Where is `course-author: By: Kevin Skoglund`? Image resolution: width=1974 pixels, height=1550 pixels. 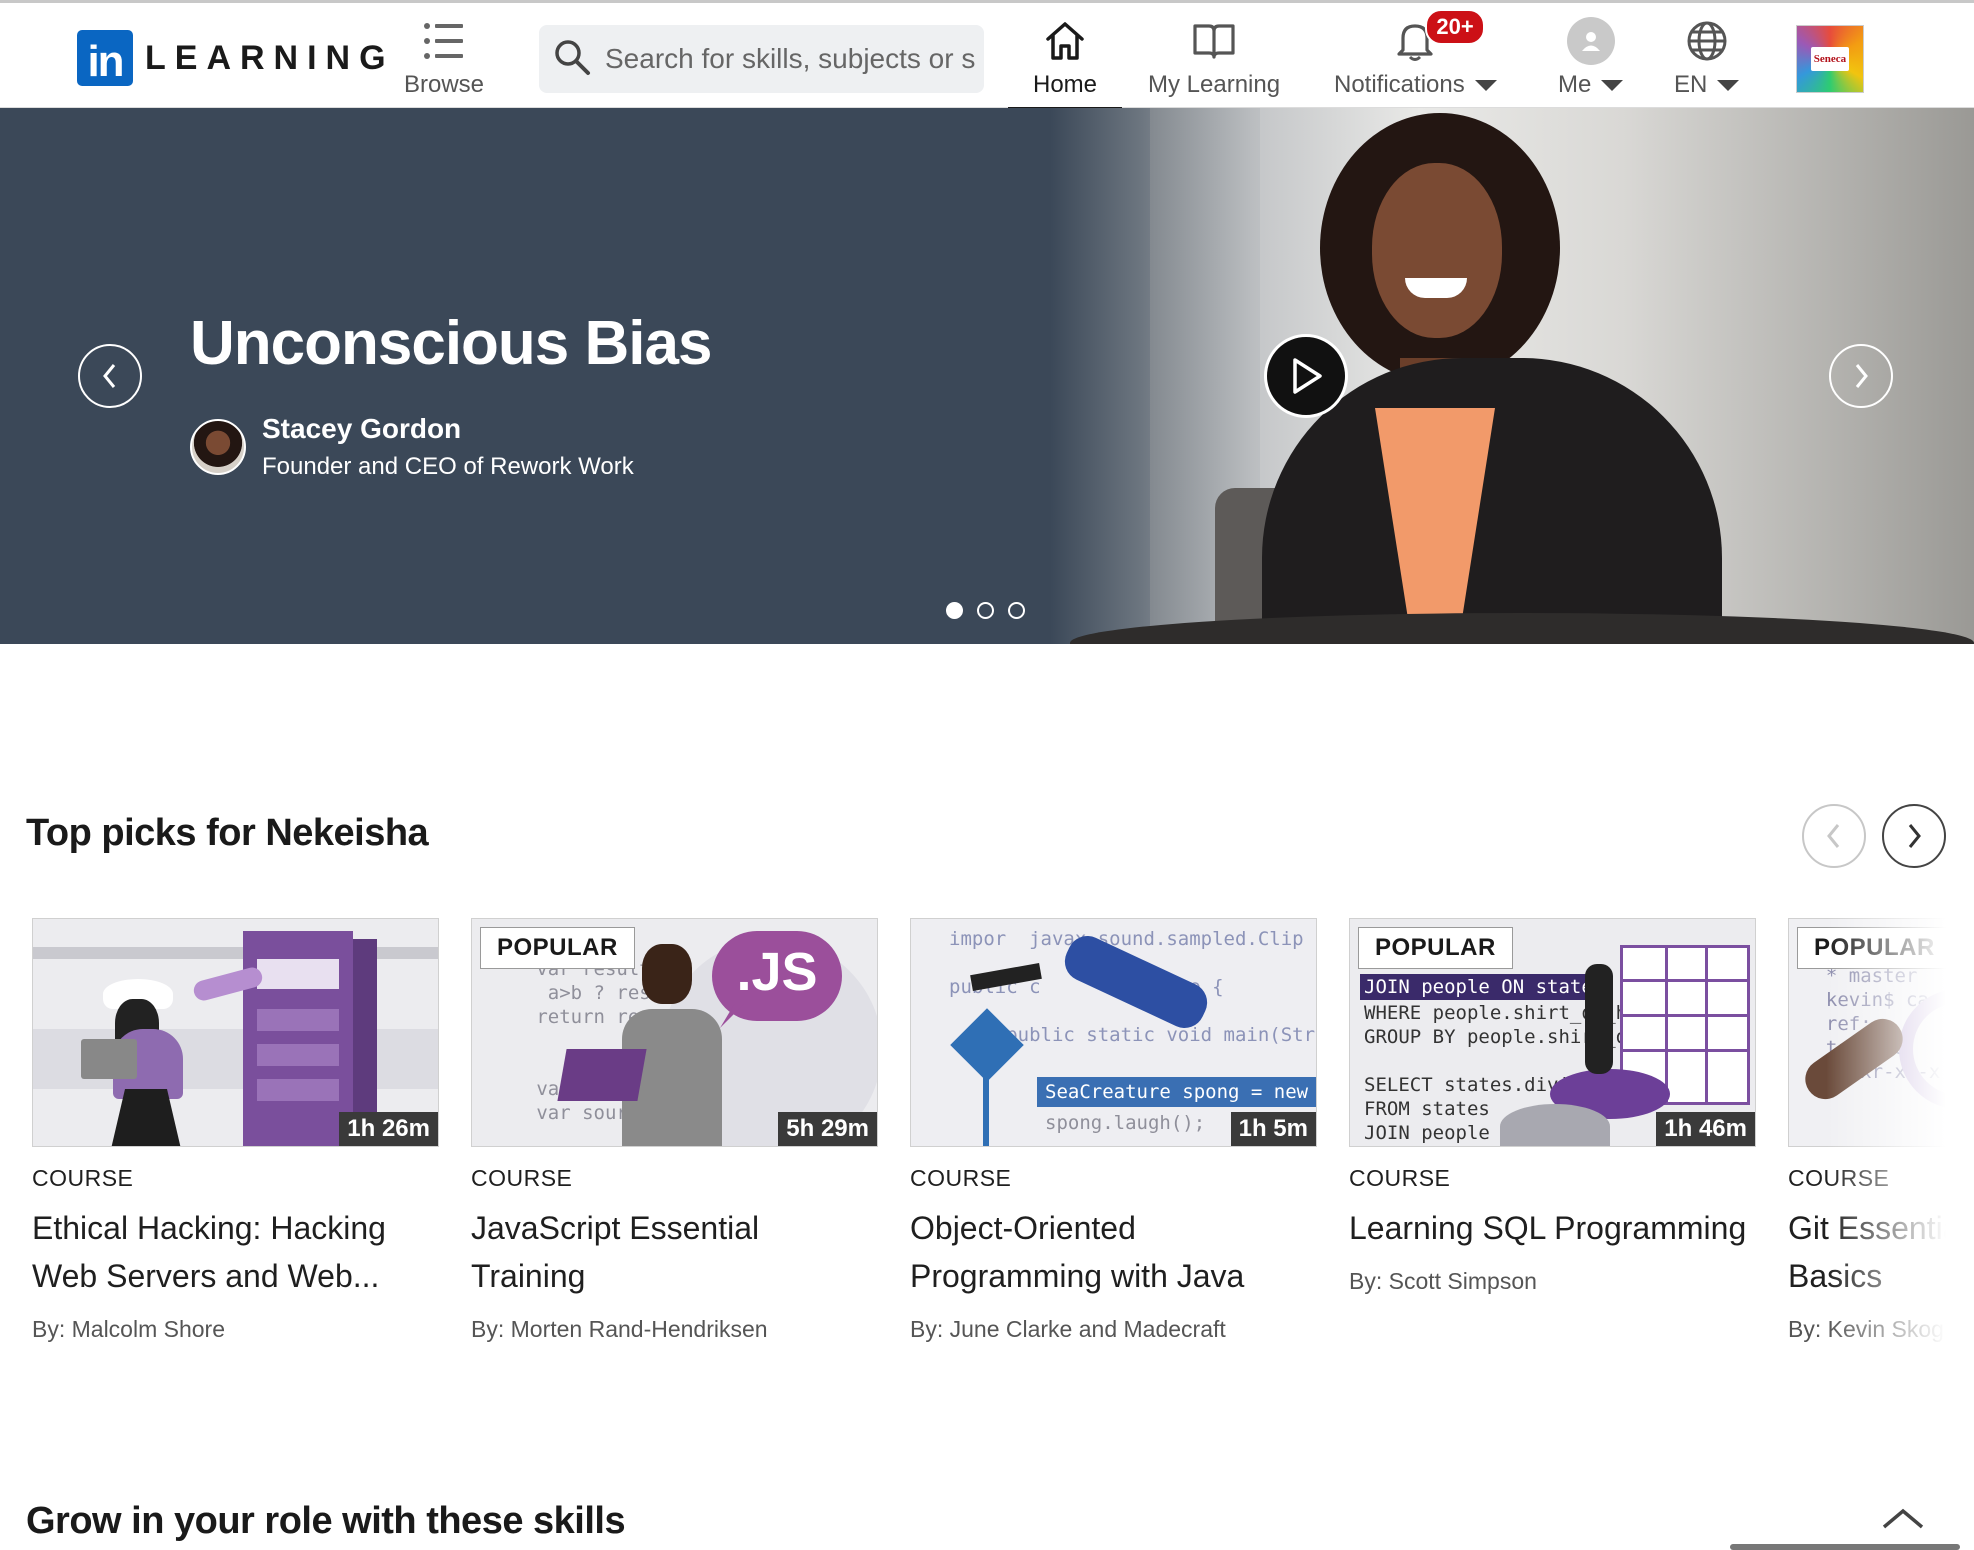 course-author: By: Kevin Skoglund is located at coordinates (1867, 1329).